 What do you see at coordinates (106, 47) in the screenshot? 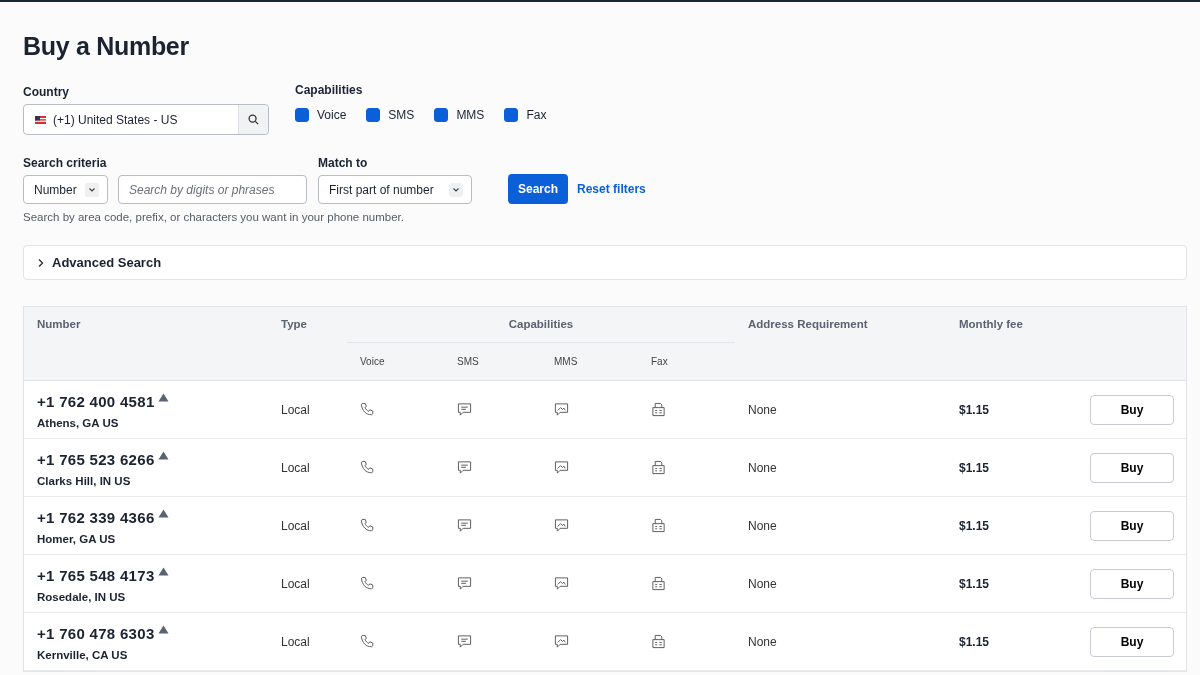
I see `page-title: Buy a Number` at bounding box center [106, 47].